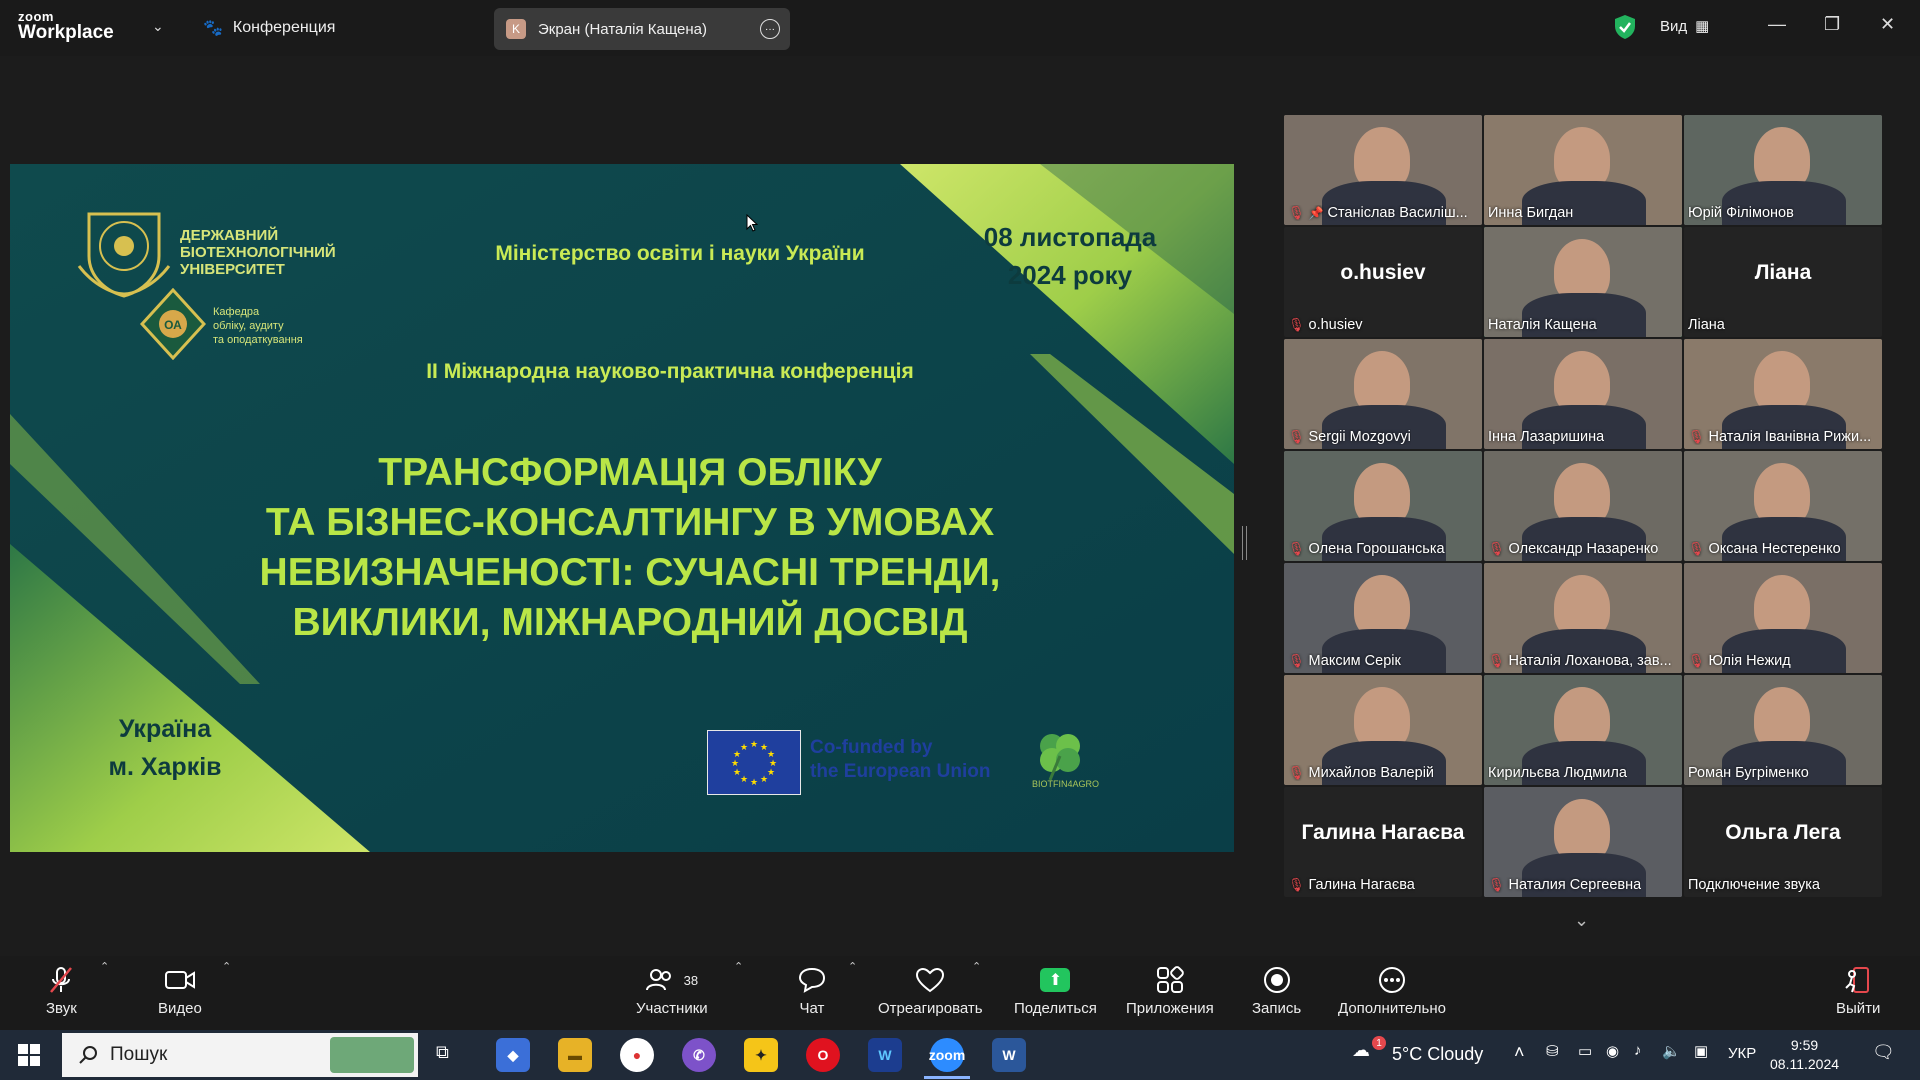  I want to click on participant-name: Sergii Mozgovyi, so click(1359, 437).